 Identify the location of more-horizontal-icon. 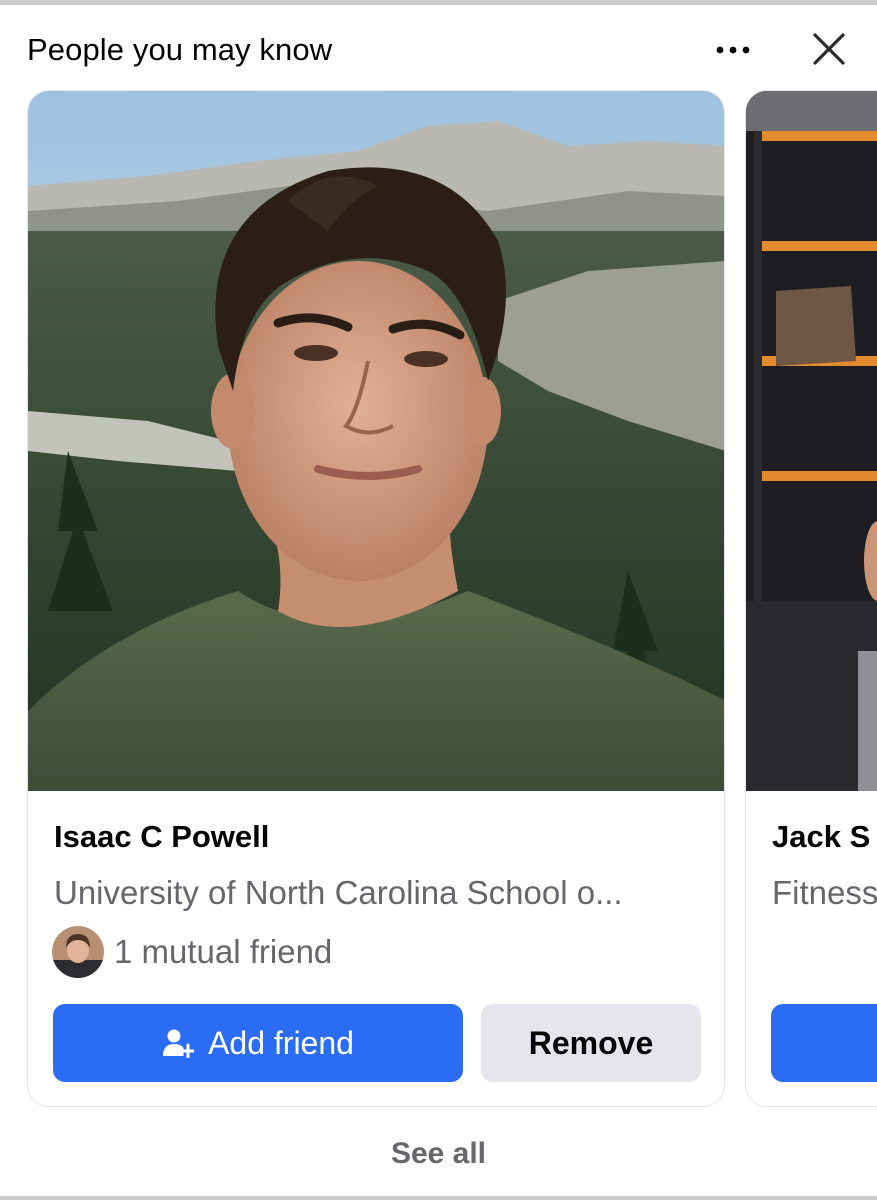
(733, 50).